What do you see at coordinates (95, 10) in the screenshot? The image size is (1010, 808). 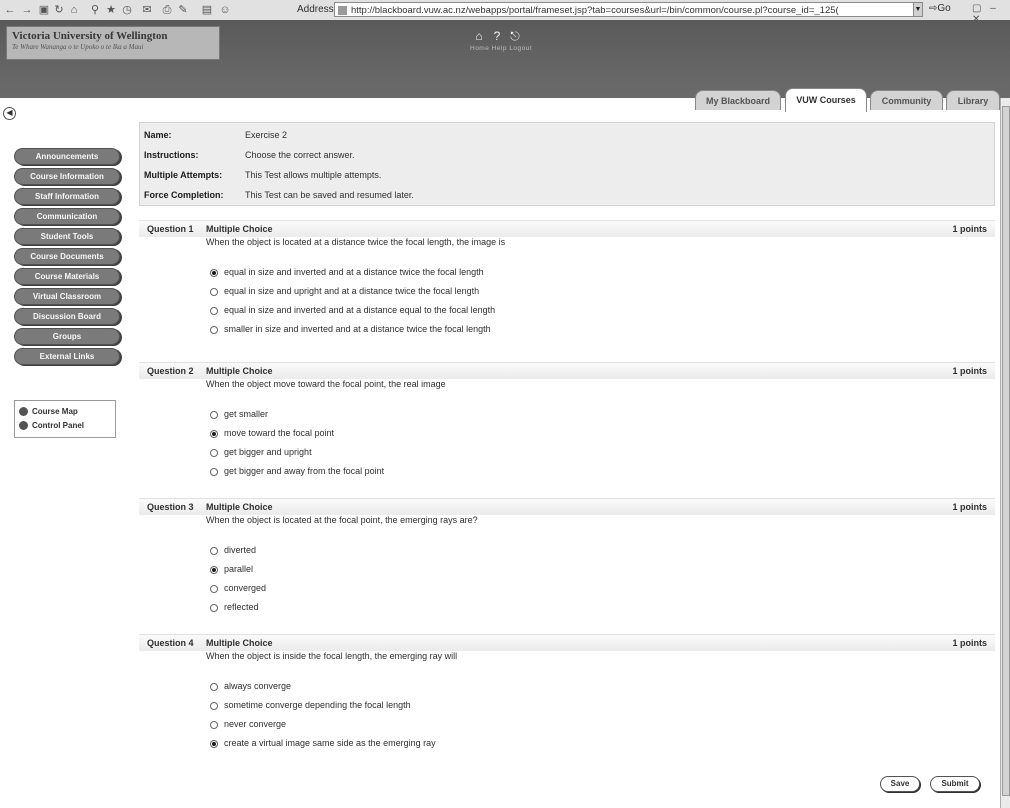 I see `search-icon: ⚲` at bounding box center [95, 10].